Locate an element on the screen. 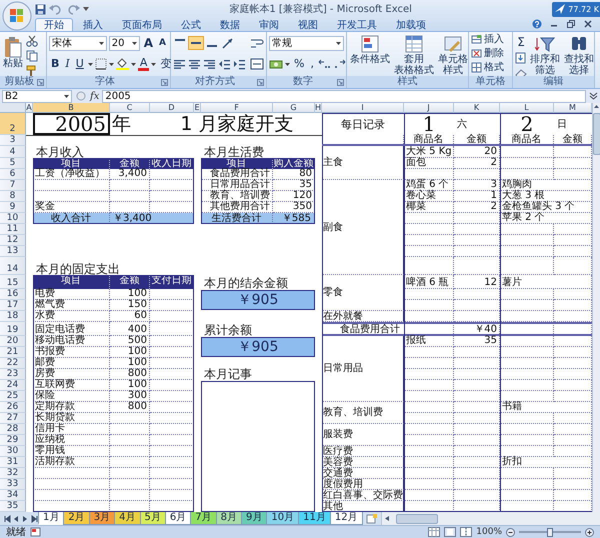  conditional-format-button: 条件格式 is located at coordinates (370, 49).